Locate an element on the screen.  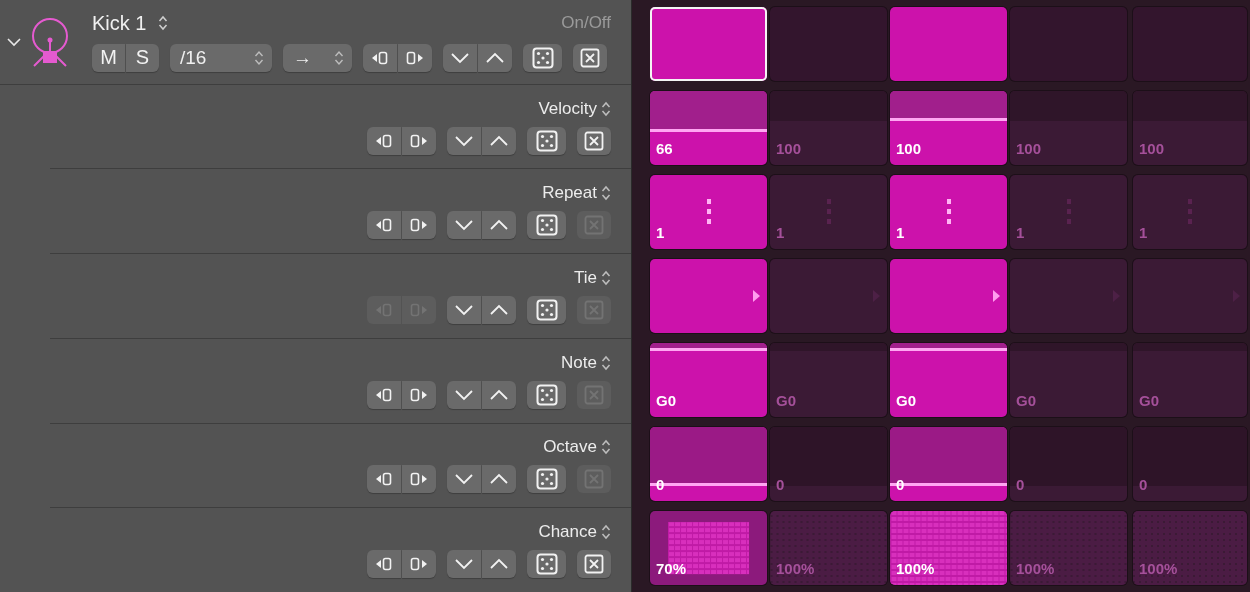
step-value: 100 is located at coordinates (1029, 148).